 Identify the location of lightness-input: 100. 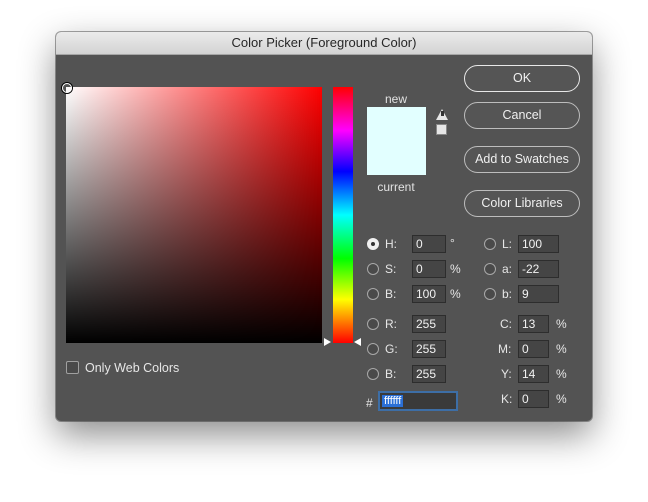
(538, 244).